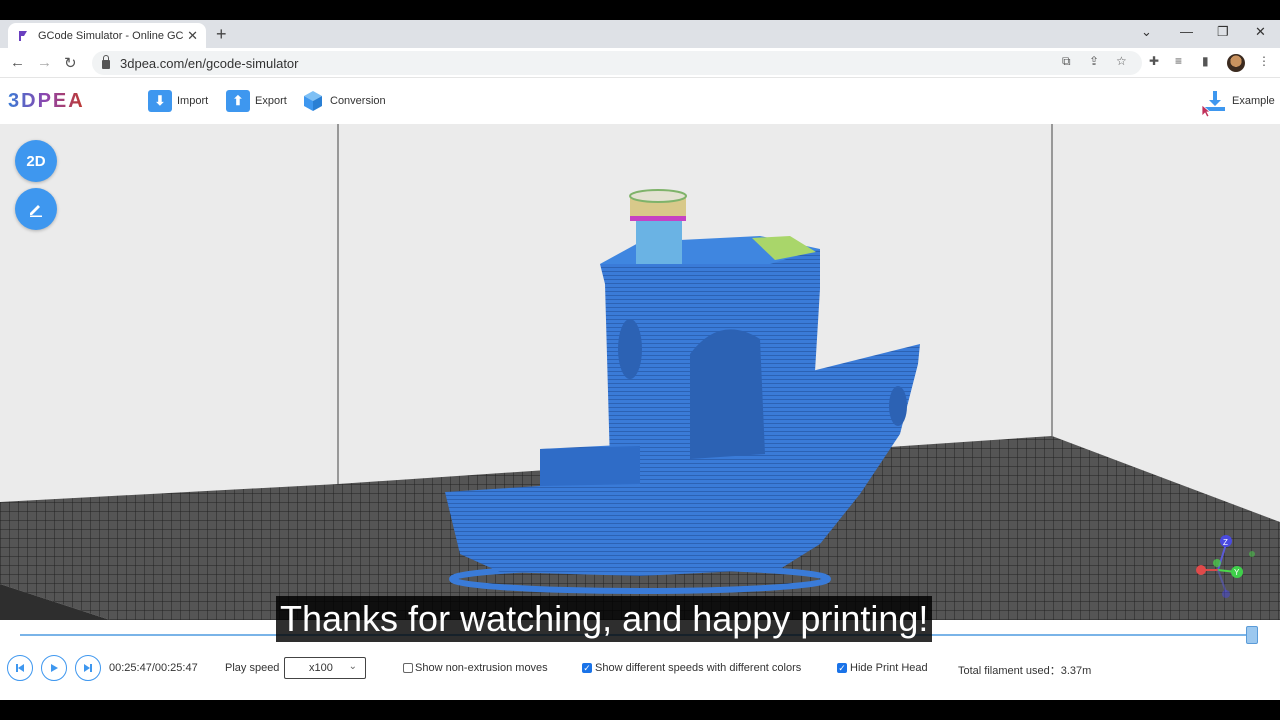  What do you see at coordinates (889, 668) in the screenshot?
I see `hide-print-head-label: Hide Print Head` at bounding box center [889, 668].